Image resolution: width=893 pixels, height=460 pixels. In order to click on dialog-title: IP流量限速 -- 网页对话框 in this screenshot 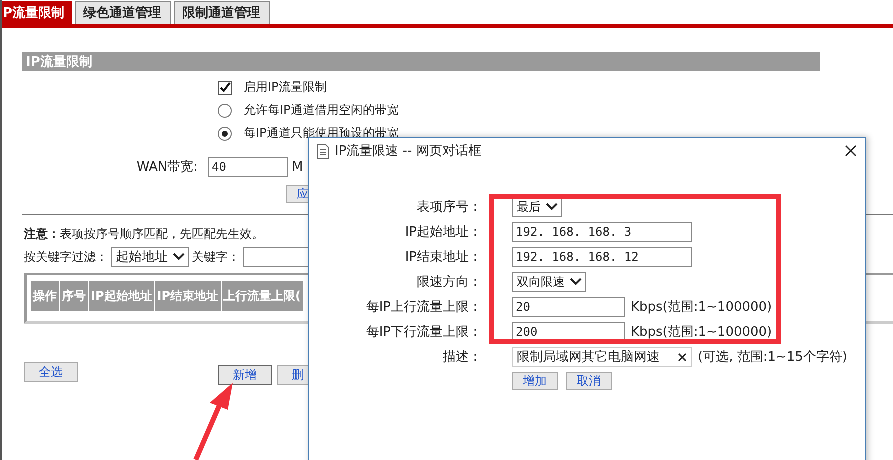, I will do `click(408, 151)`.